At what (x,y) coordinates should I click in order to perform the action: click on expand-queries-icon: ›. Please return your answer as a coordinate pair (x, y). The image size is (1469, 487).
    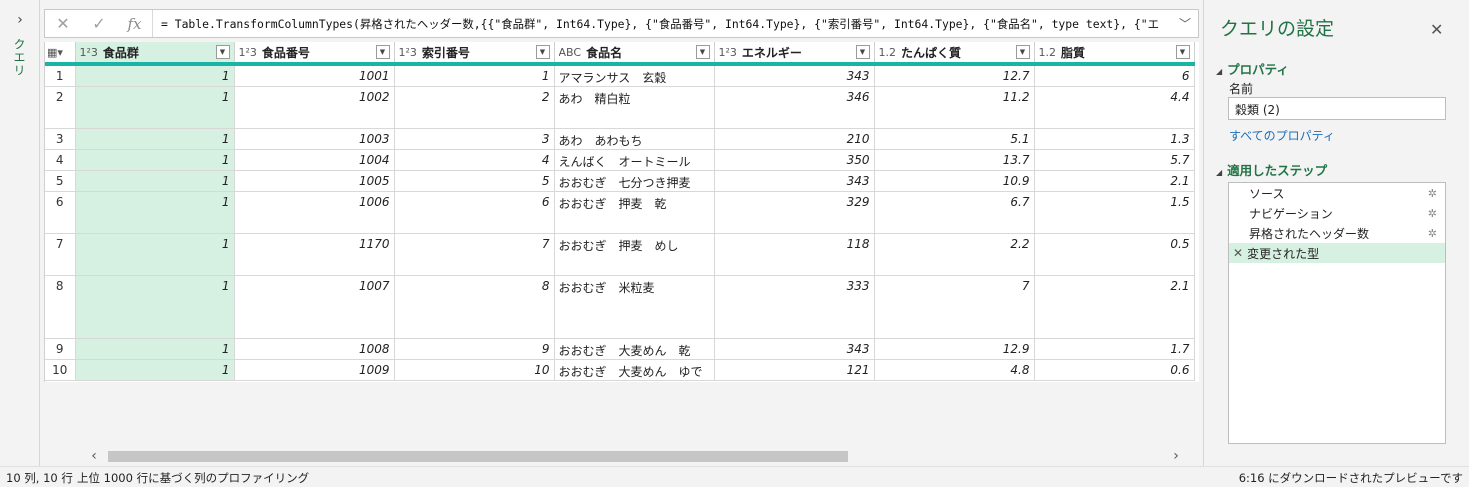
    Looking at the image, I should click on (20, 20).